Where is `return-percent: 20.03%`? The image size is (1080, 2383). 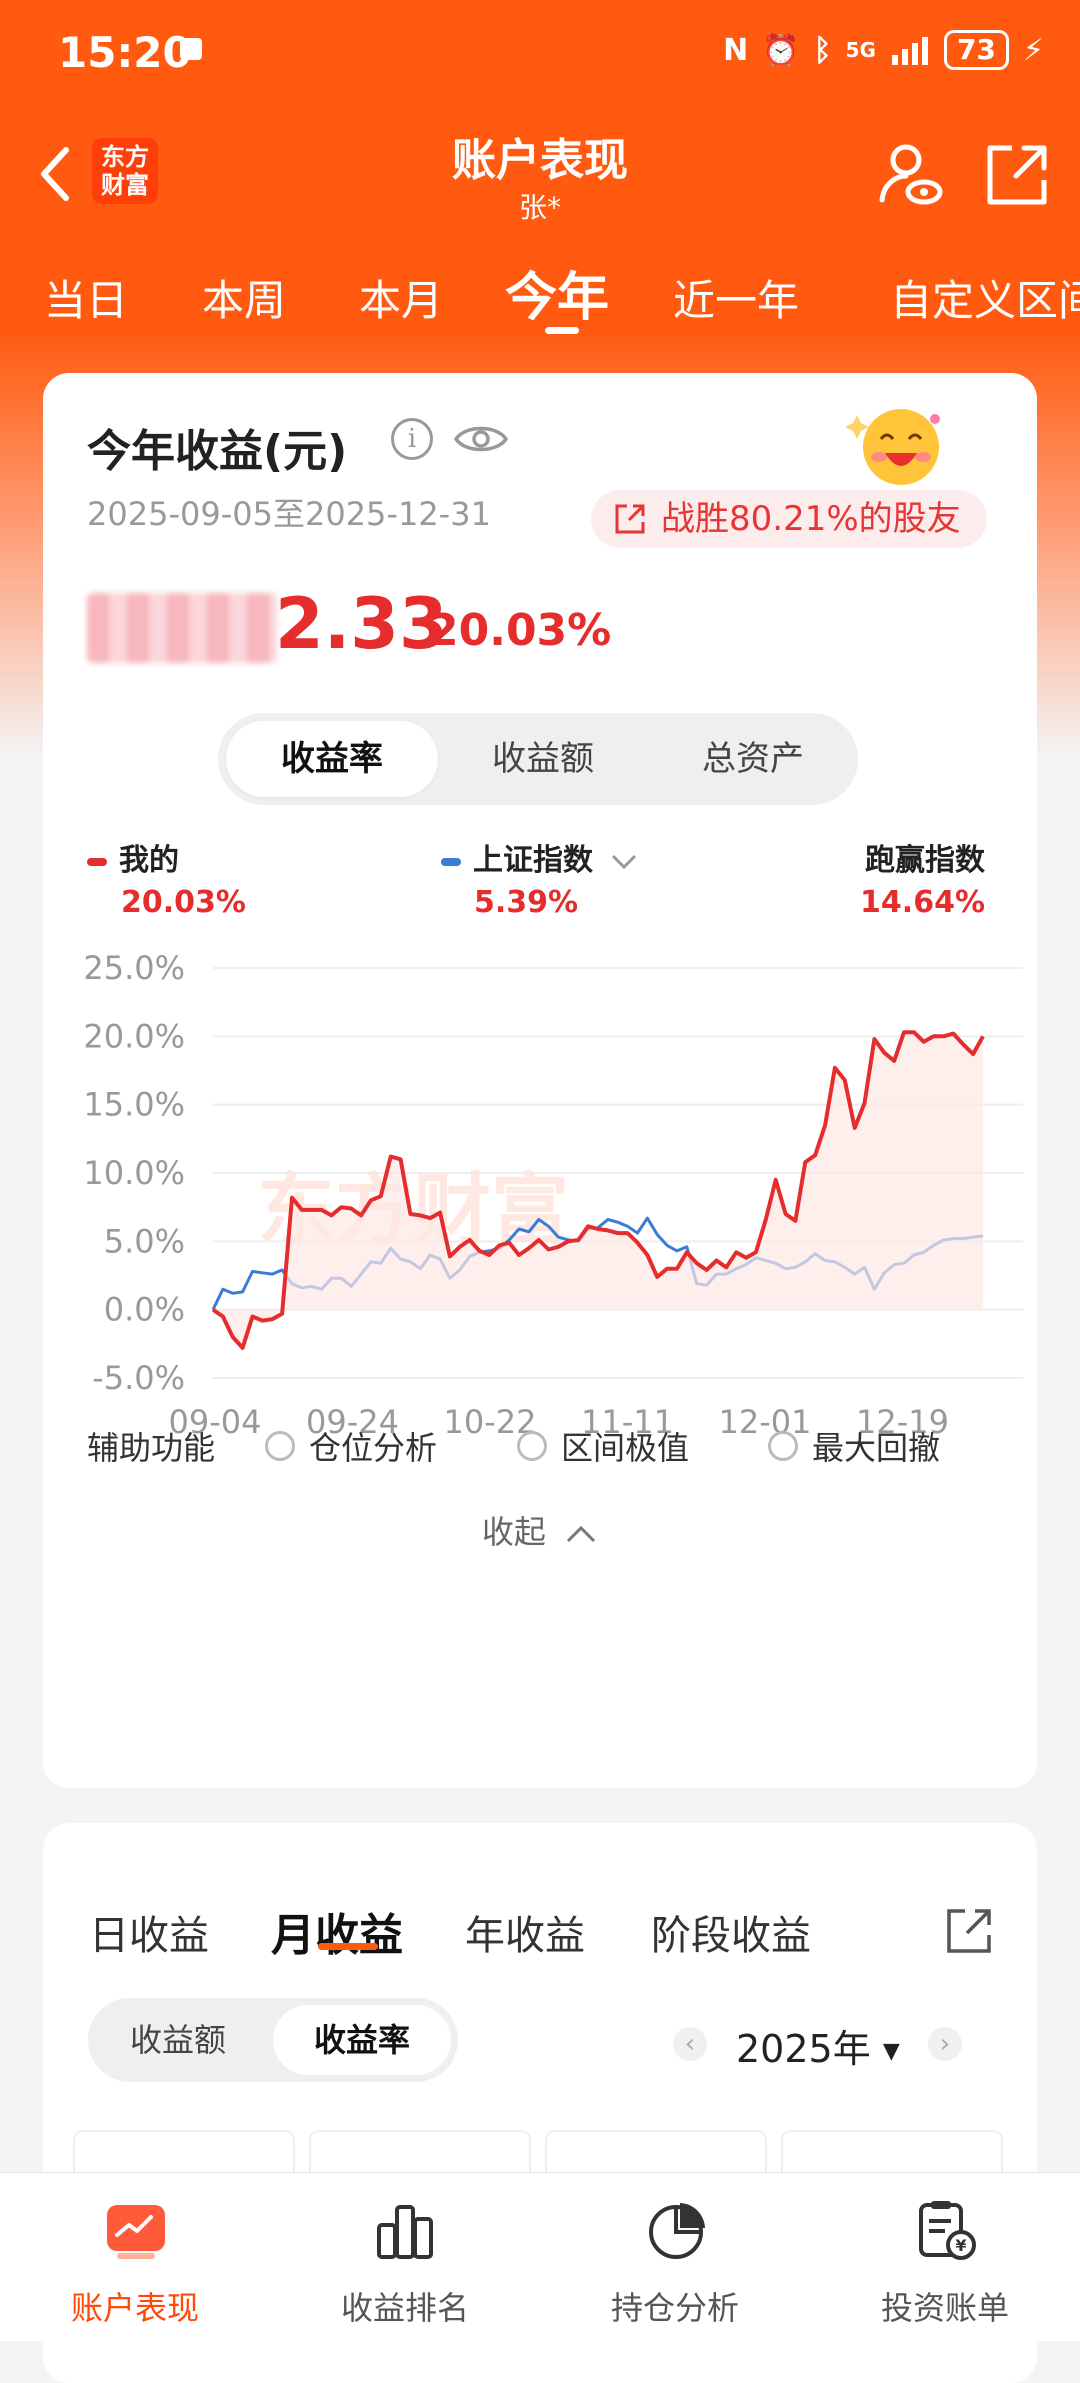
return-percent: 20.03% is located at coordinates (520, 630).